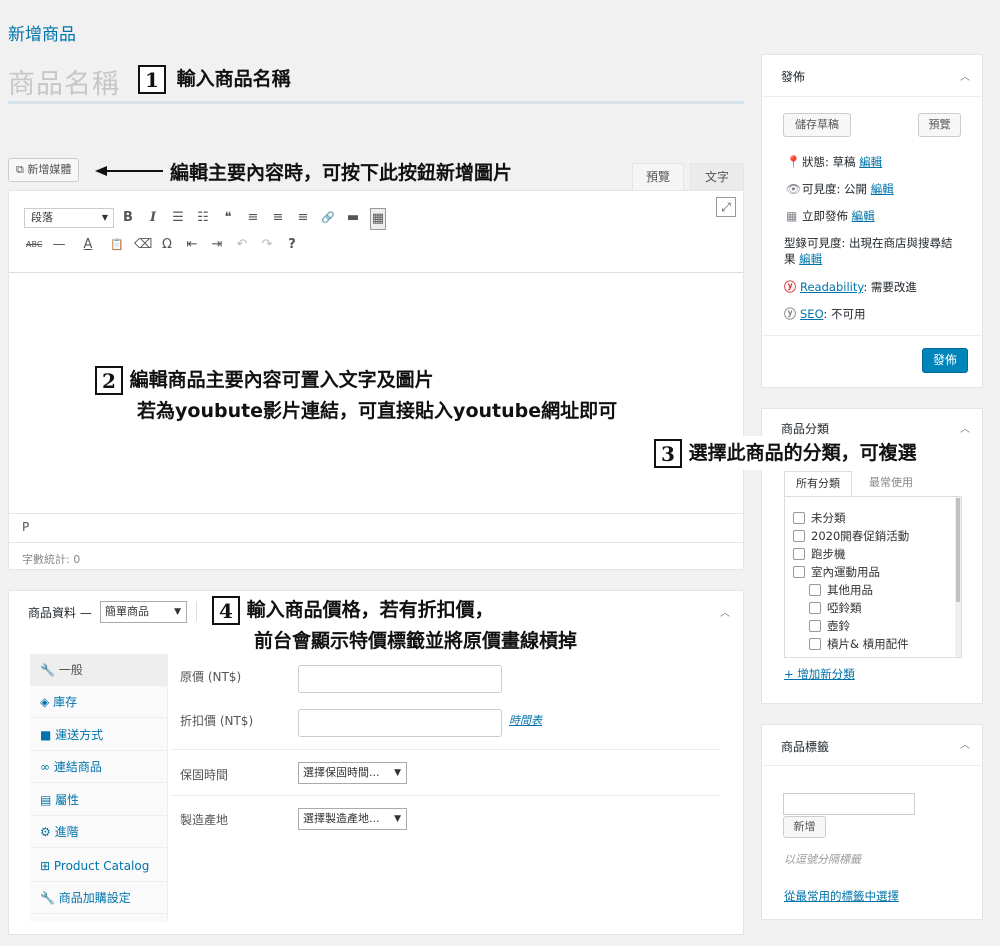  I want to click on category-label: 2020開春促銷活動, so click(860, 536).